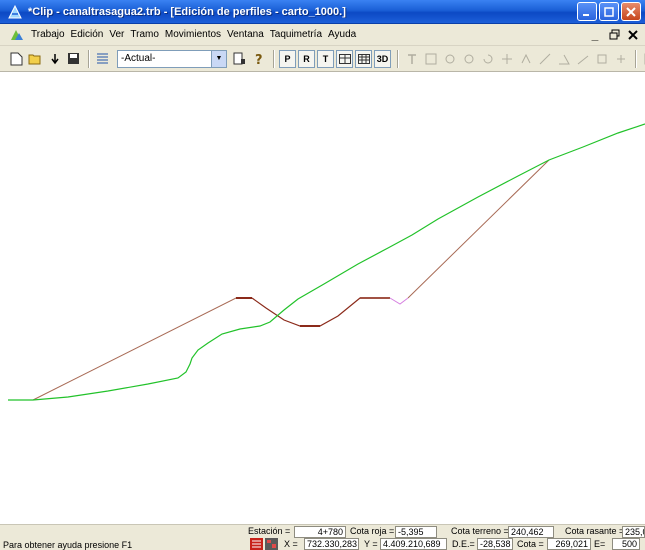  I want to click on folder-open-icon, so click(34, 59).